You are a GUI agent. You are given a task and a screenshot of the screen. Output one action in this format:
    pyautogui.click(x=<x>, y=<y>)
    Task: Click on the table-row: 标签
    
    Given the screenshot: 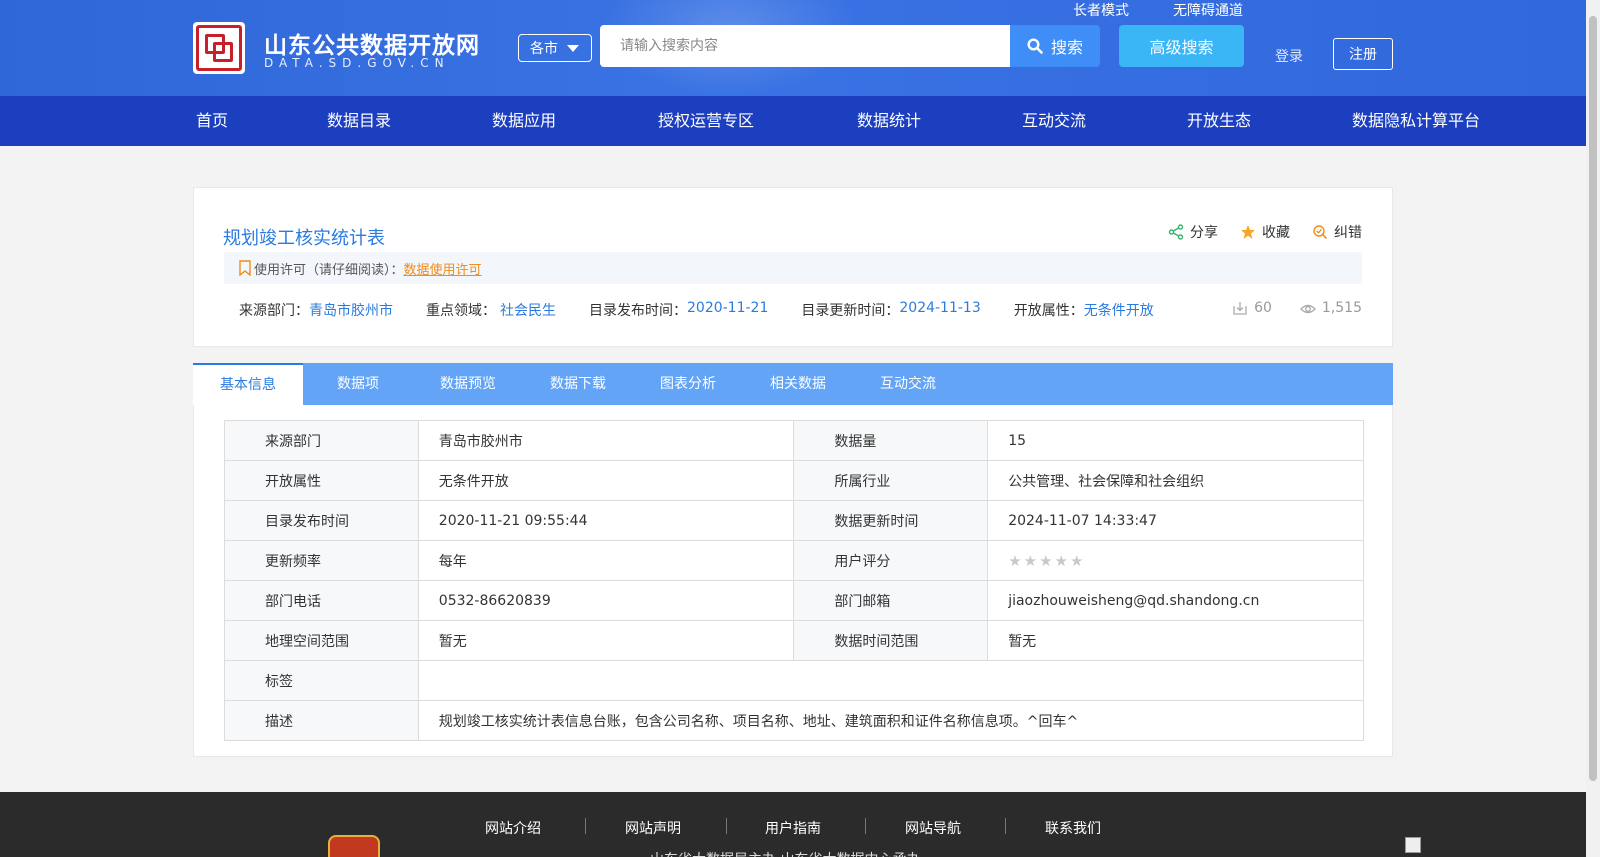 What is the action you would take?
    pyautogui.click(x=794, y=680)
    